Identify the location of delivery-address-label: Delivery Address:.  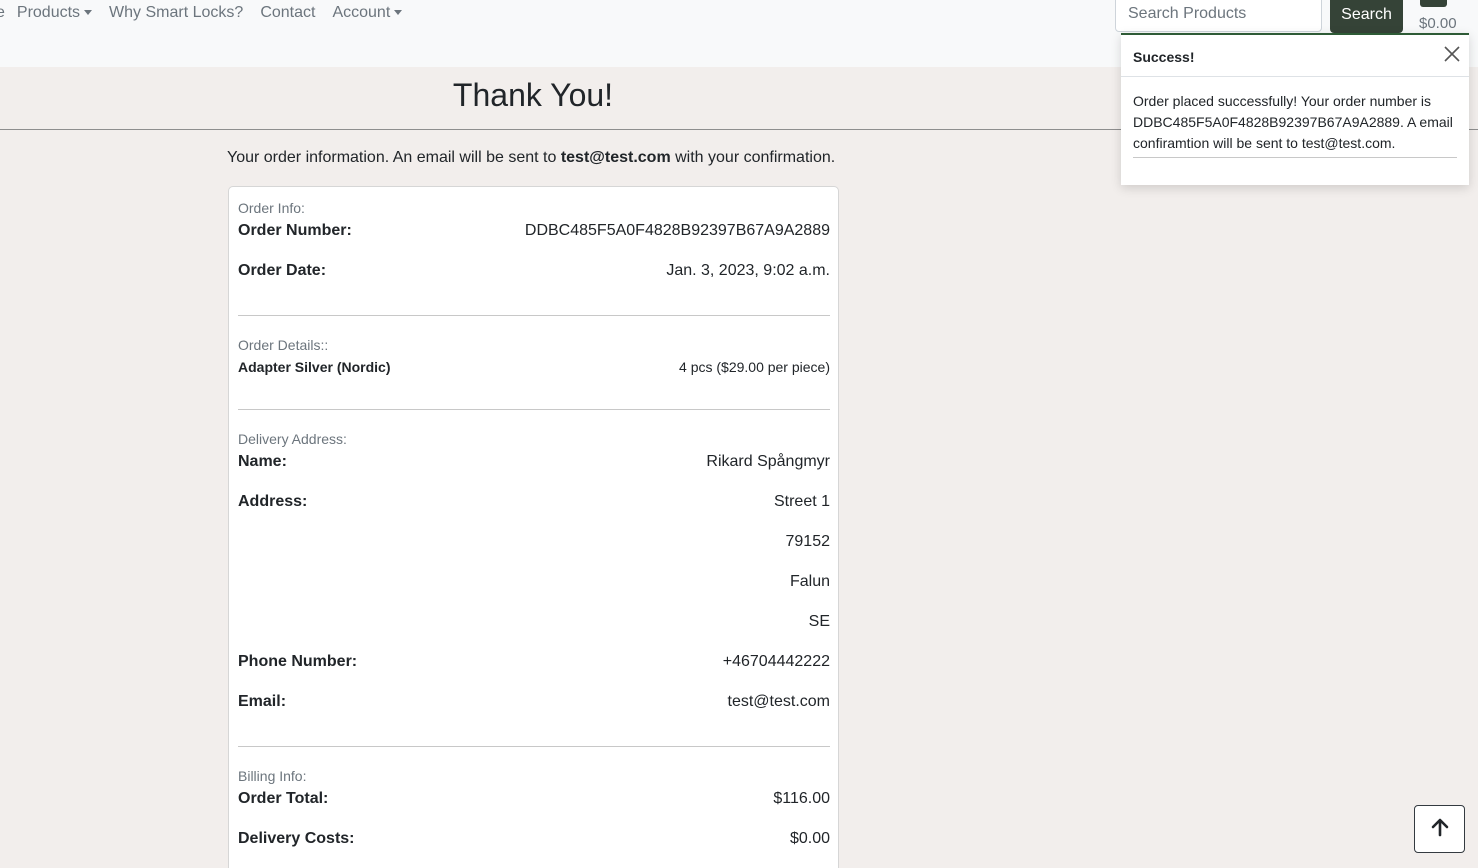
(292, 439).